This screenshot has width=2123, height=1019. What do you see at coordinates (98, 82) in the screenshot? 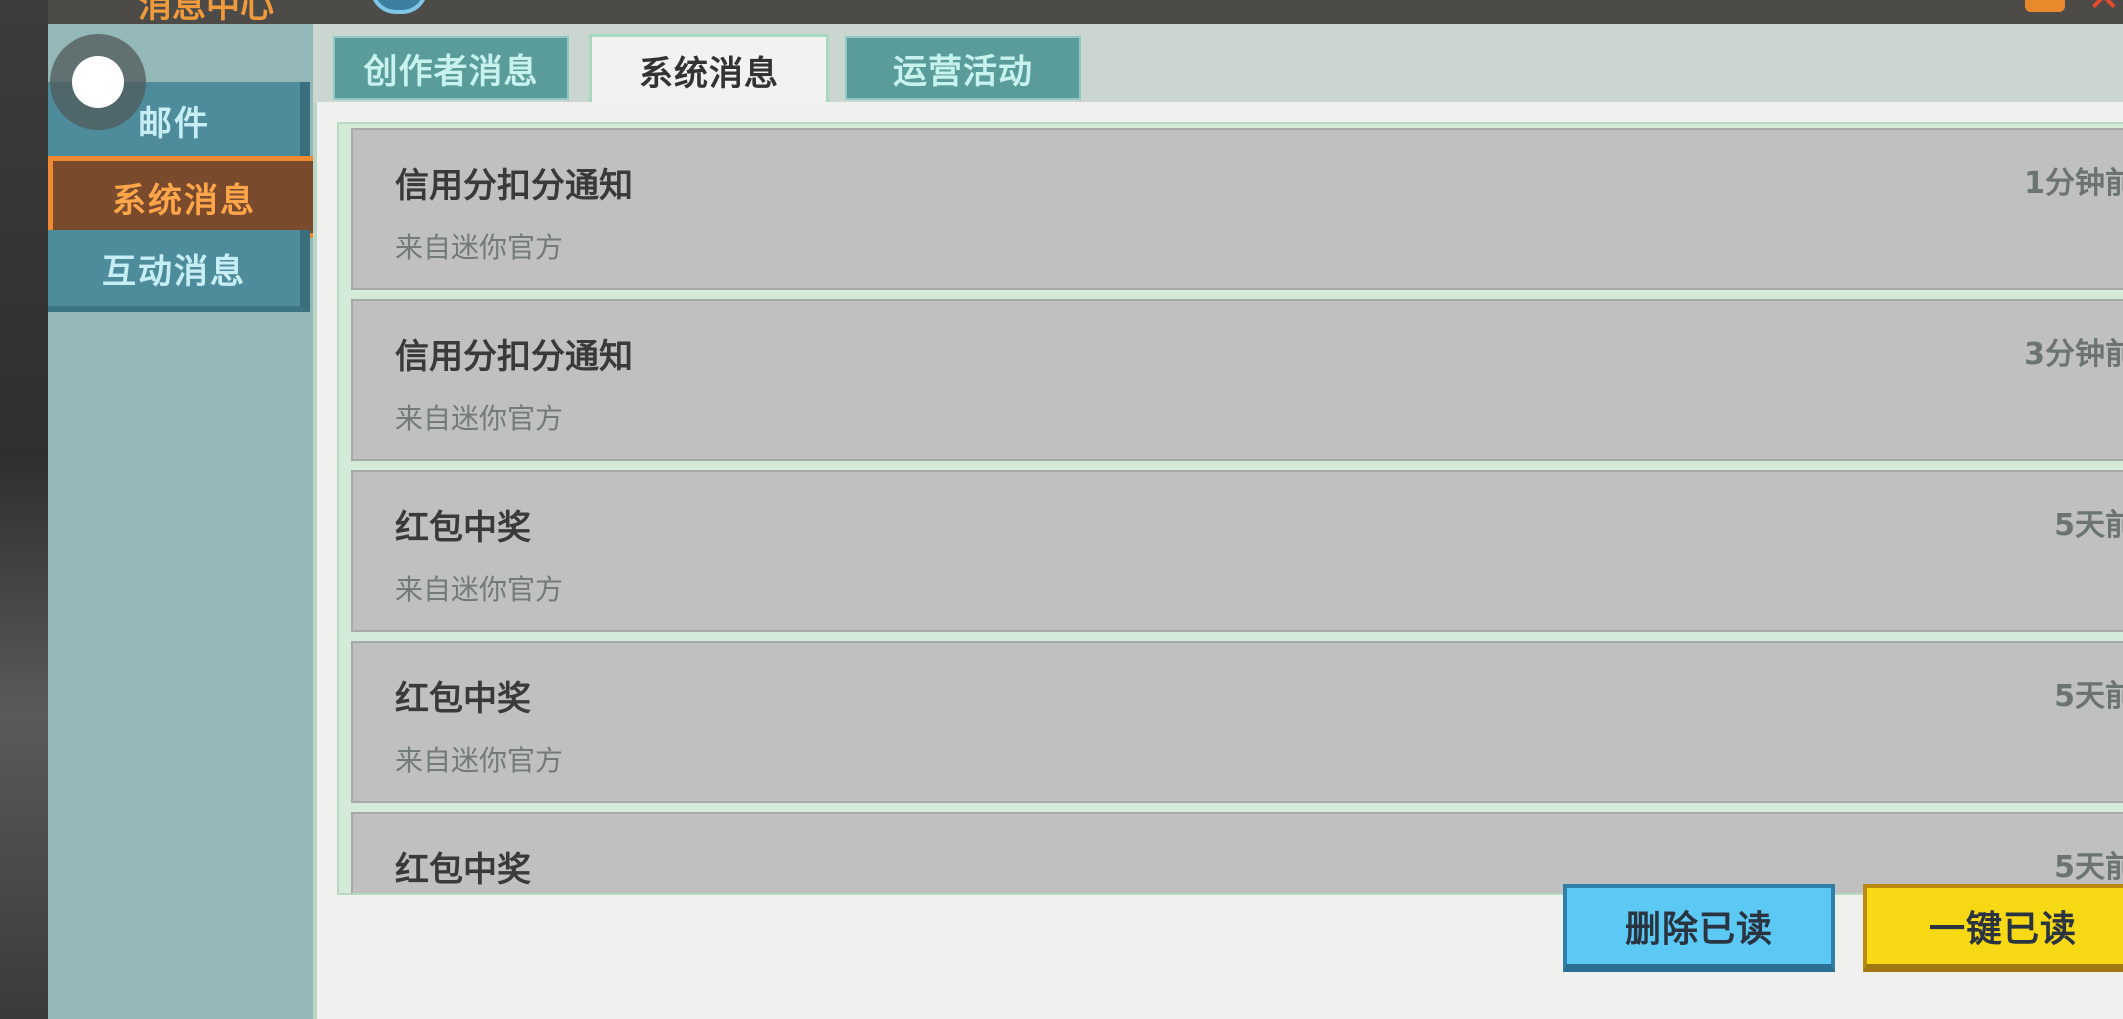
I see `floating-assistive-button` at bounding box center [98, 82].